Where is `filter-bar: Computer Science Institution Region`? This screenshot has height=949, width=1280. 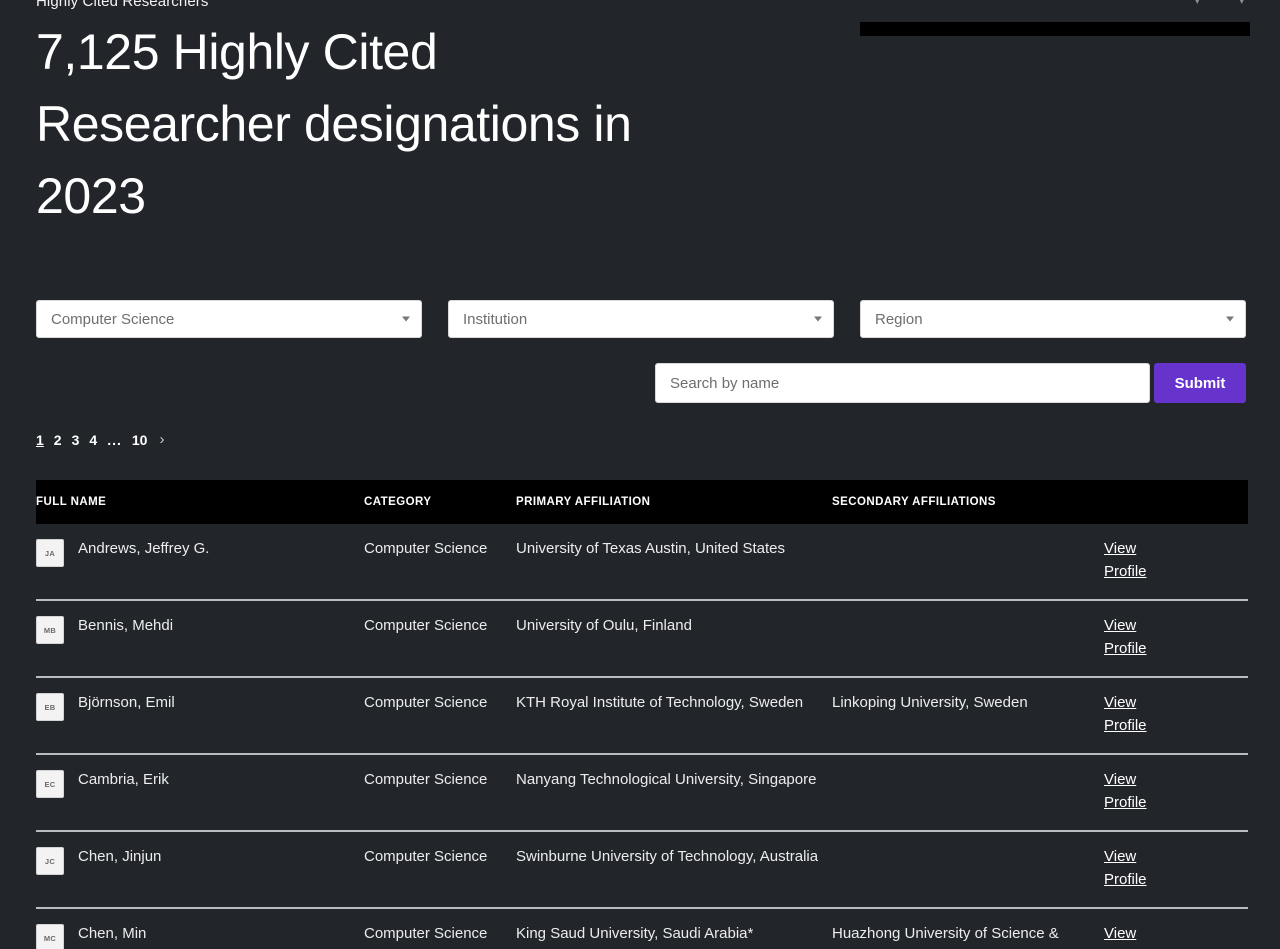
filter-bar: Computer Science Institution Region is located at coordinates (641, 319).